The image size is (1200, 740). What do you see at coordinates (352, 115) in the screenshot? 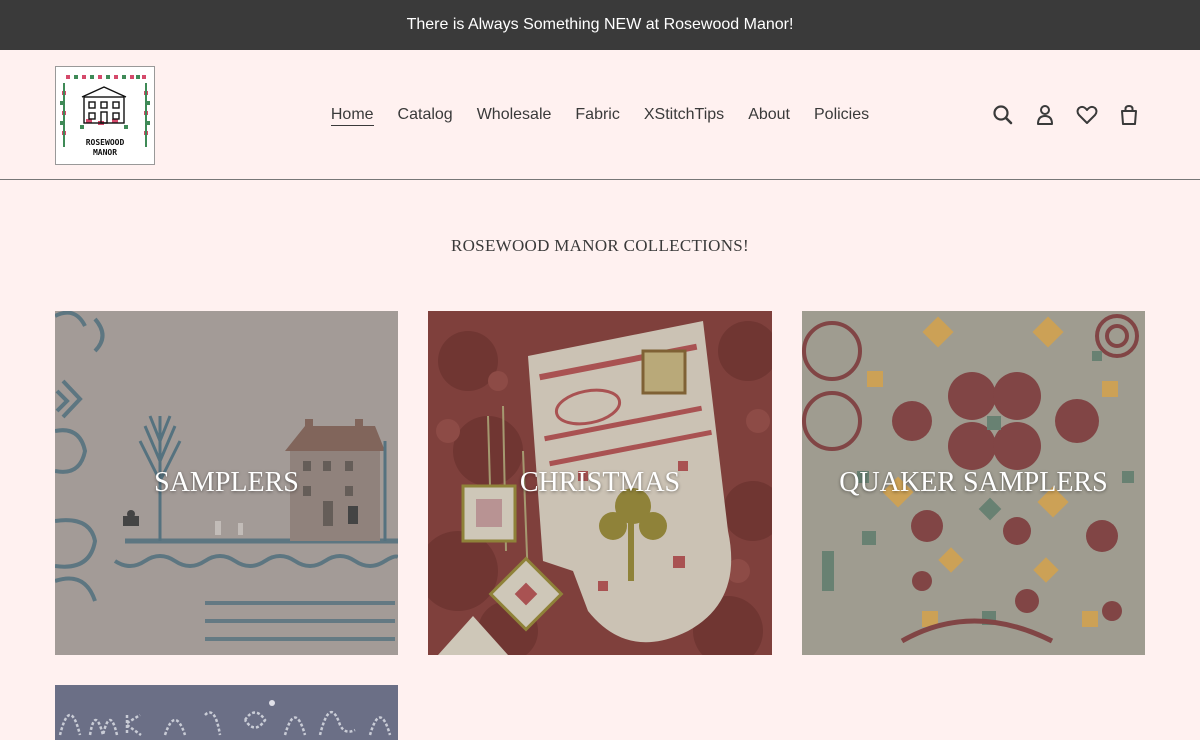
I see `nav-home: Home` at bounding box center [352, 115].